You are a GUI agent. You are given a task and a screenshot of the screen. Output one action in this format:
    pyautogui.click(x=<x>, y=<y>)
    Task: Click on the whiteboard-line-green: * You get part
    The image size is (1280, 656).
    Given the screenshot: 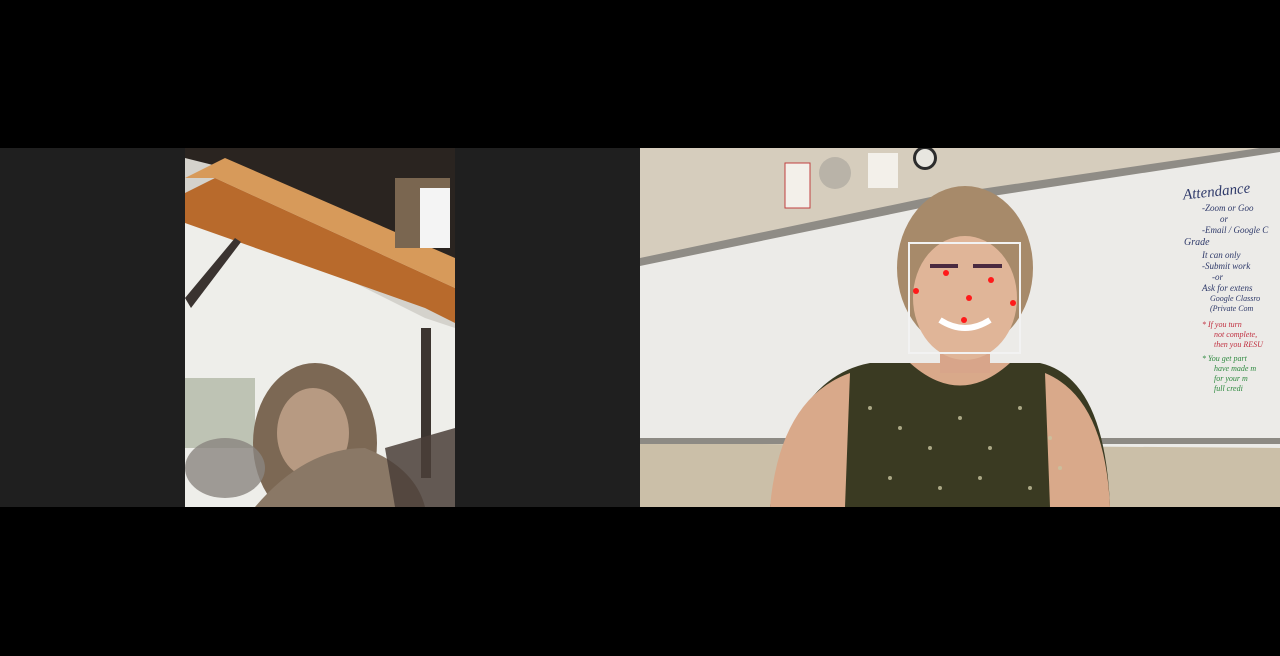 What is the action you would take?
    pyautogui.click(x=1224, y=358)
    